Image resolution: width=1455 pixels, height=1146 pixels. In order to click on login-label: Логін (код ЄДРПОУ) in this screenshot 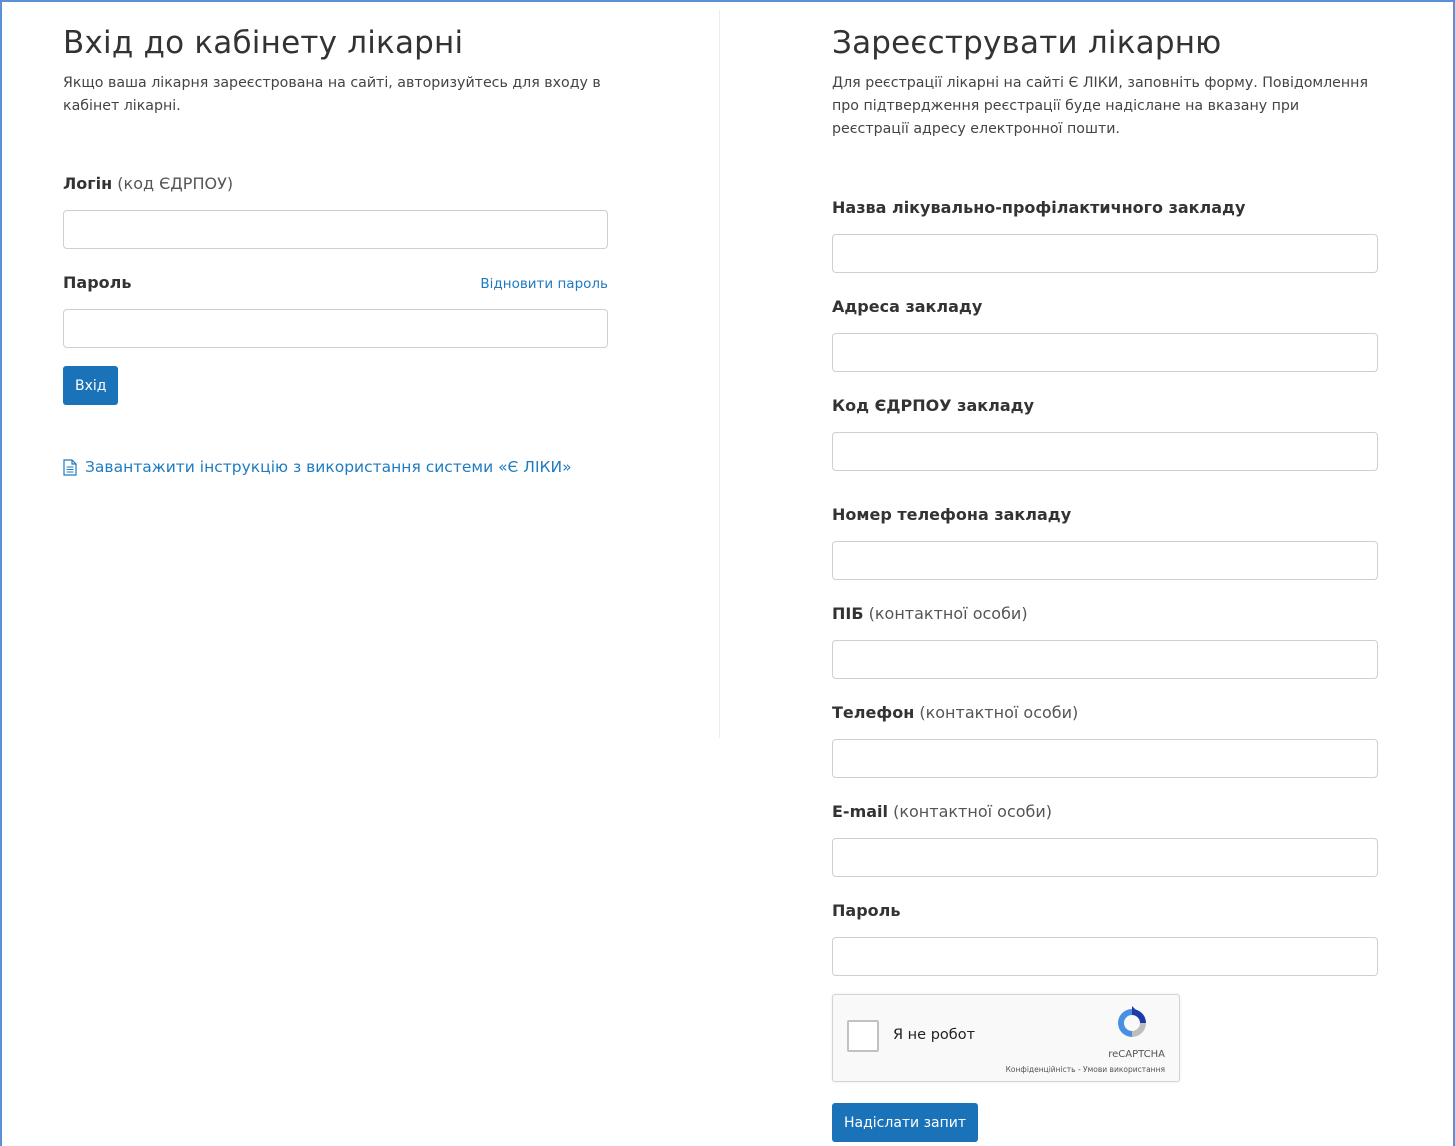, I will do `click(148, 183)`.